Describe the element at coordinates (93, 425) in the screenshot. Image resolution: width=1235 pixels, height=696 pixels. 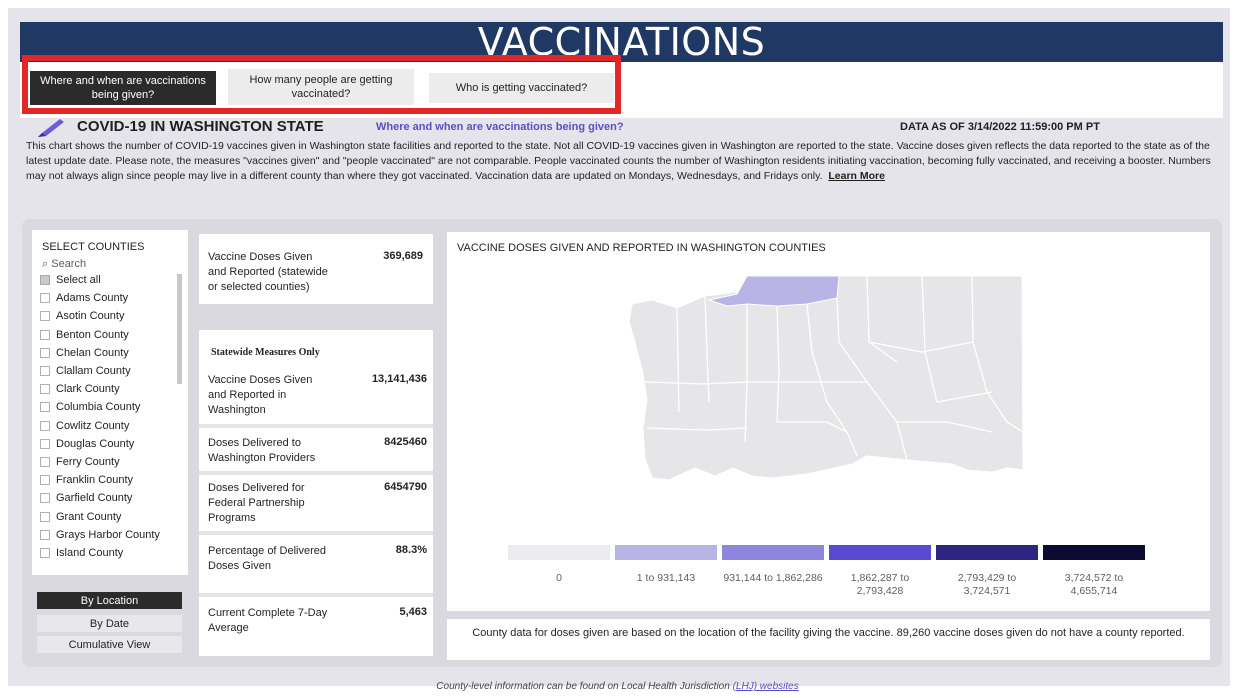
I see `county-label: Cowlitz County` at that location.